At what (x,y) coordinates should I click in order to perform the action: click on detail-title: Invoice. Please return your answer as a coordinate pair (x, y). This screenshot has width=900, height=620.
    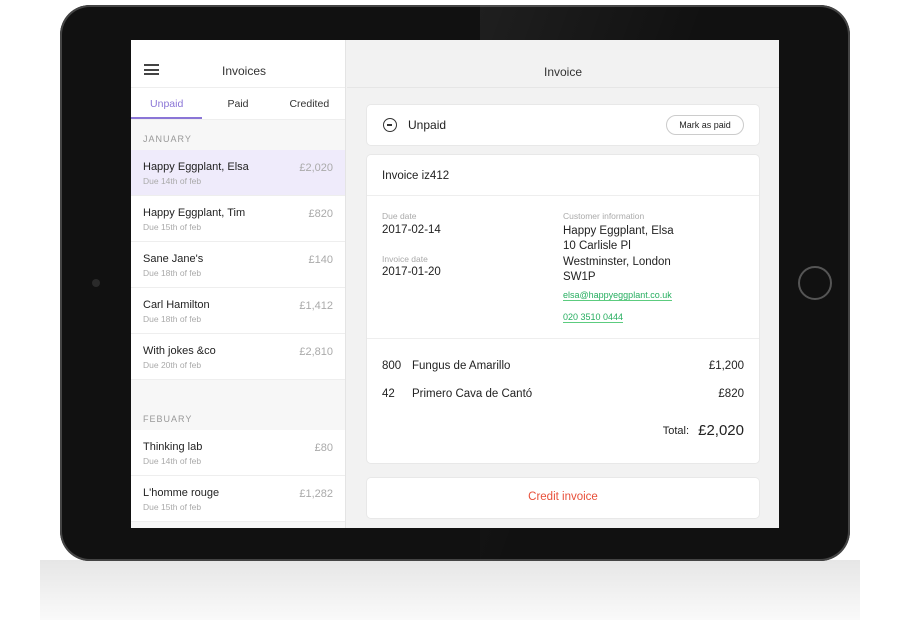
    Looking at the image, I should click on (563, 64).